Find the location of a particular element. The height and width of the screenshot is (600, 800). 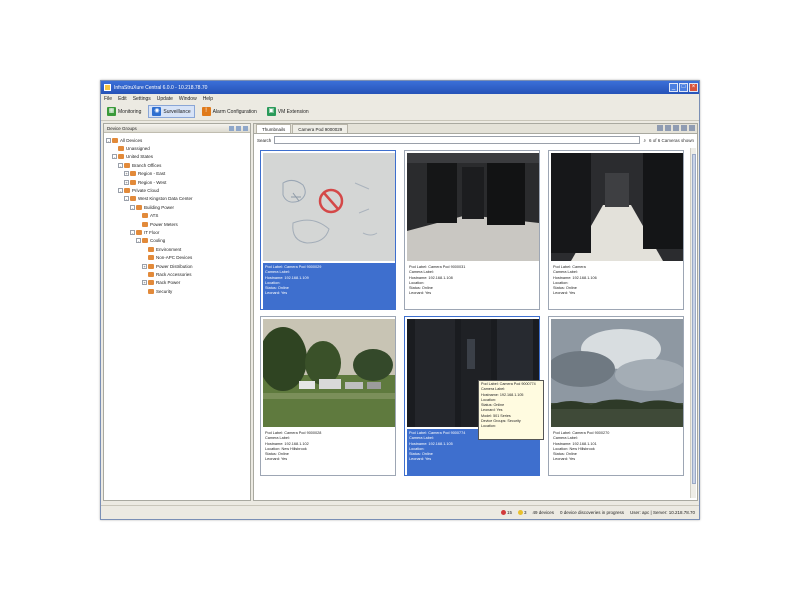

close-button: × is located at coordinates (693, 87).